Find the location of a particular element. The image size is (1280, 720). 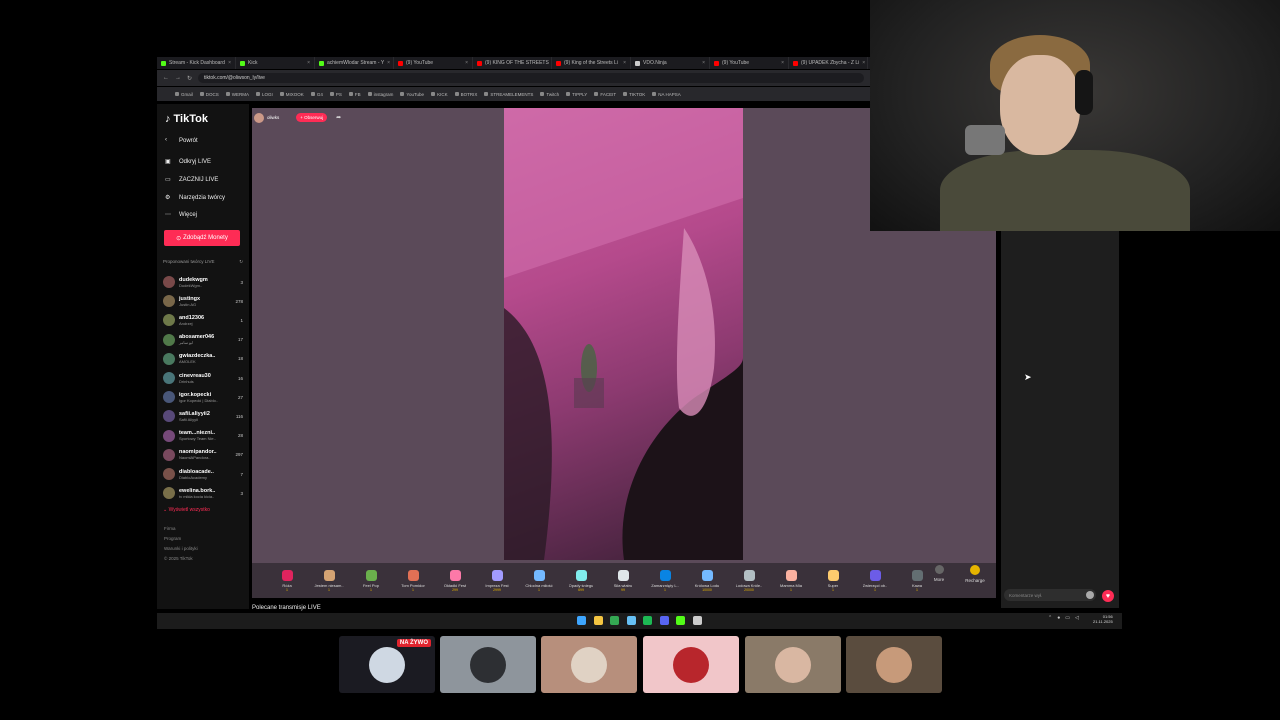

nav-item: ▣ Odkryj LIVE is located at coordinates (188, 162).